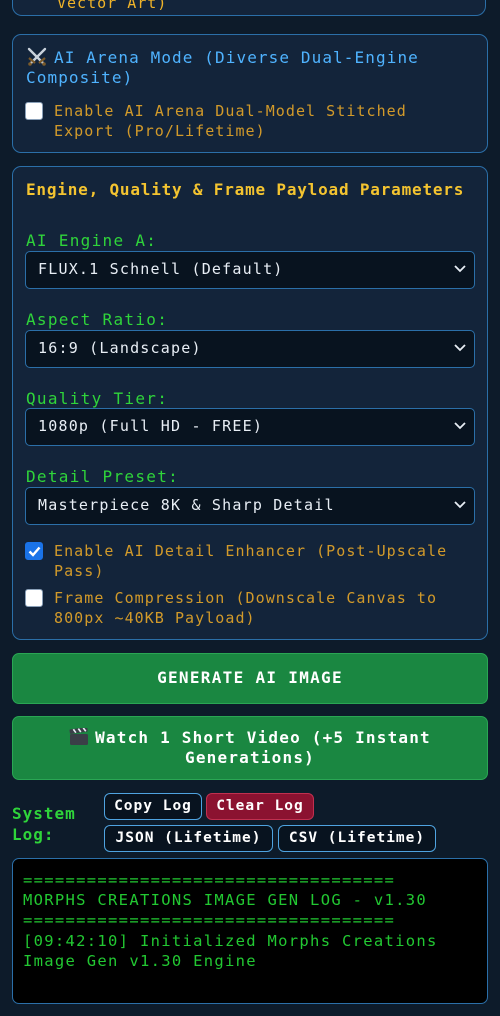 This screenshot has height=1016, width=500. Describe the element at coordinates (112, 6) in the screenshot. I see `previous-section-text: Vector Art)` at that location.